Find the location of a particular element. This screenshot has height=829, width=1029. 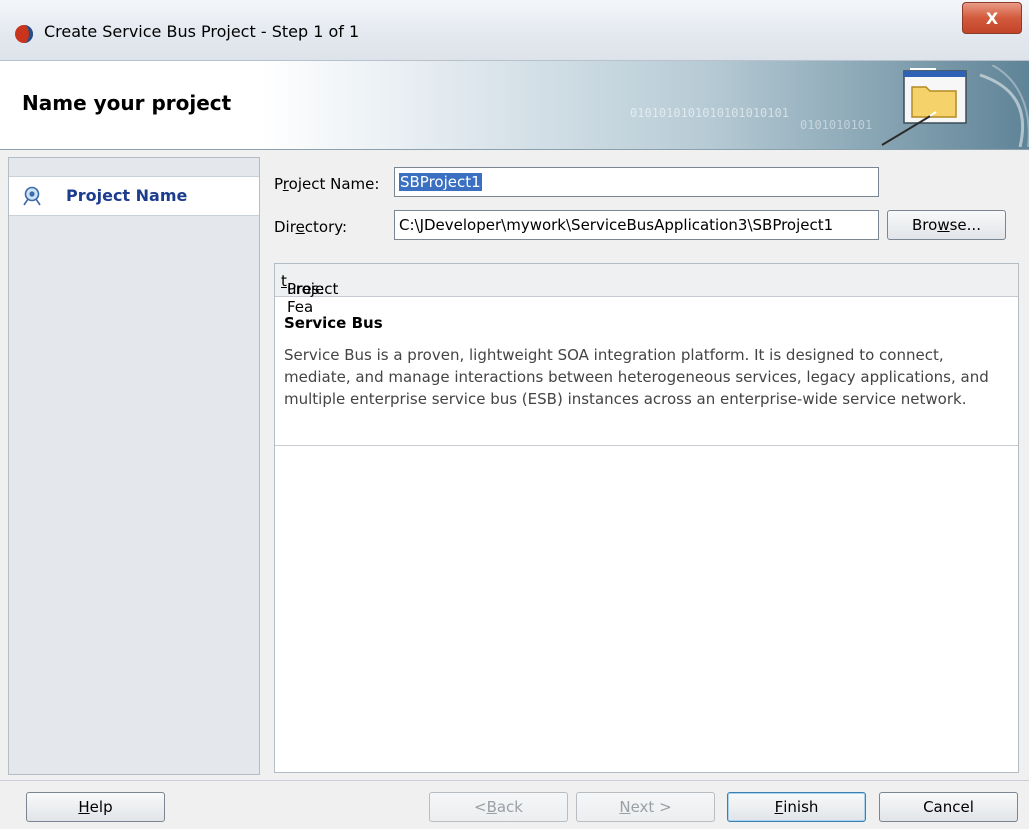

features-header: Project Fea t ures: is located at coordinates (646, 290).